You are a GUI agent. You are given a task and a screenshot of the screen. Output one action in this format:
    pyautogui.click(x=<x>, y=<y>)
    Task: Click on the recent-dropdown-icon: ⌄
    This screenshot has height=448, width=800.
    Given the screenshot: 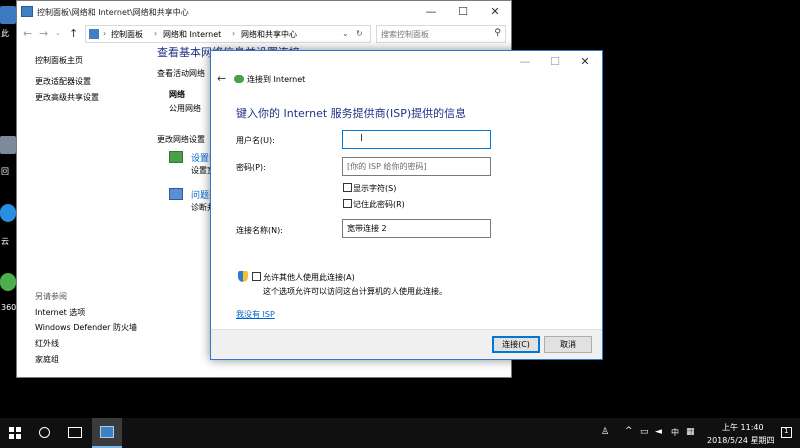 What is the action you would take?
    pyautogui.click(x=58, y=33)
    